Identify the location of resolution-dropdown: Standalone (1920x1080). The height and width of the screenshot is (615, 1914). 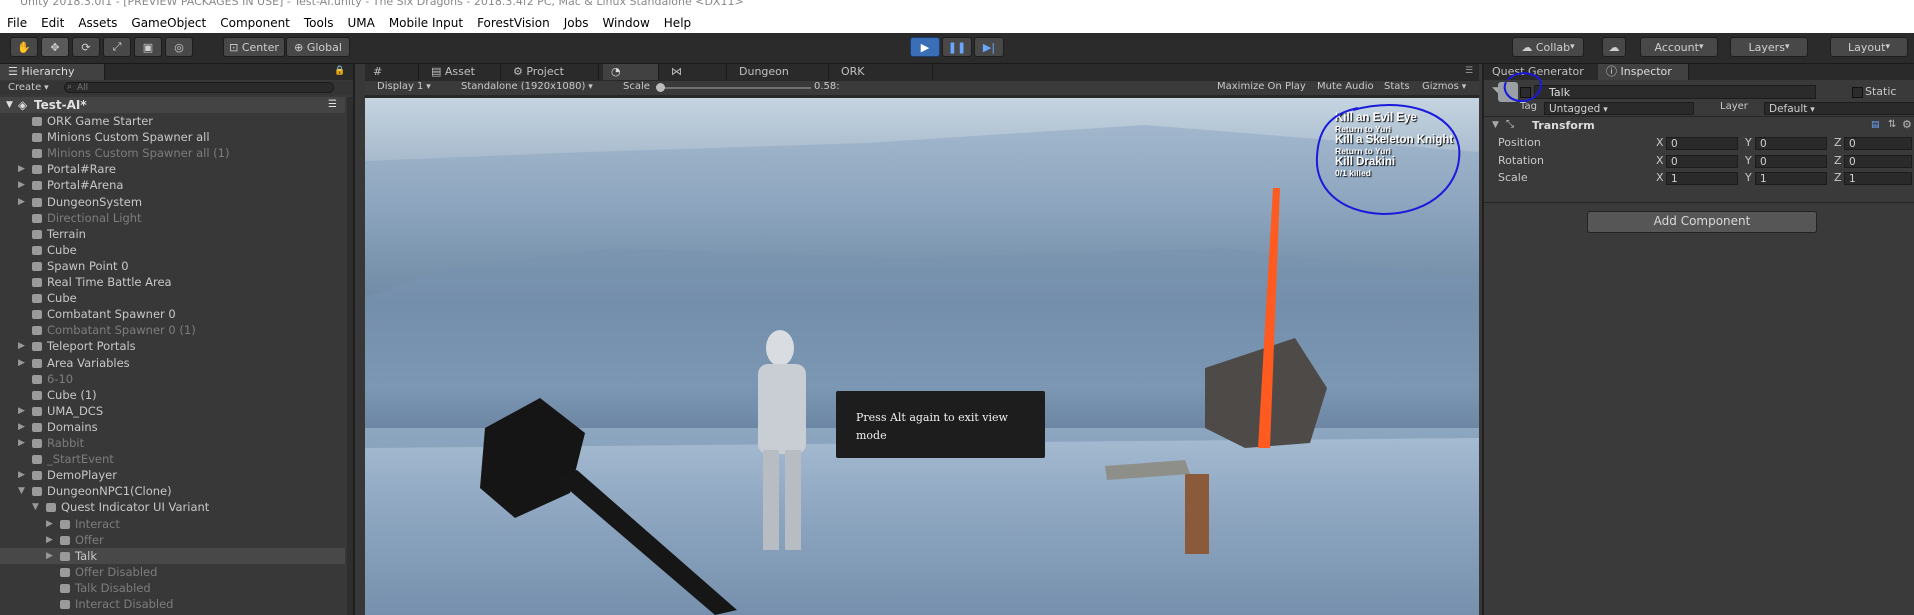
(527, 86).